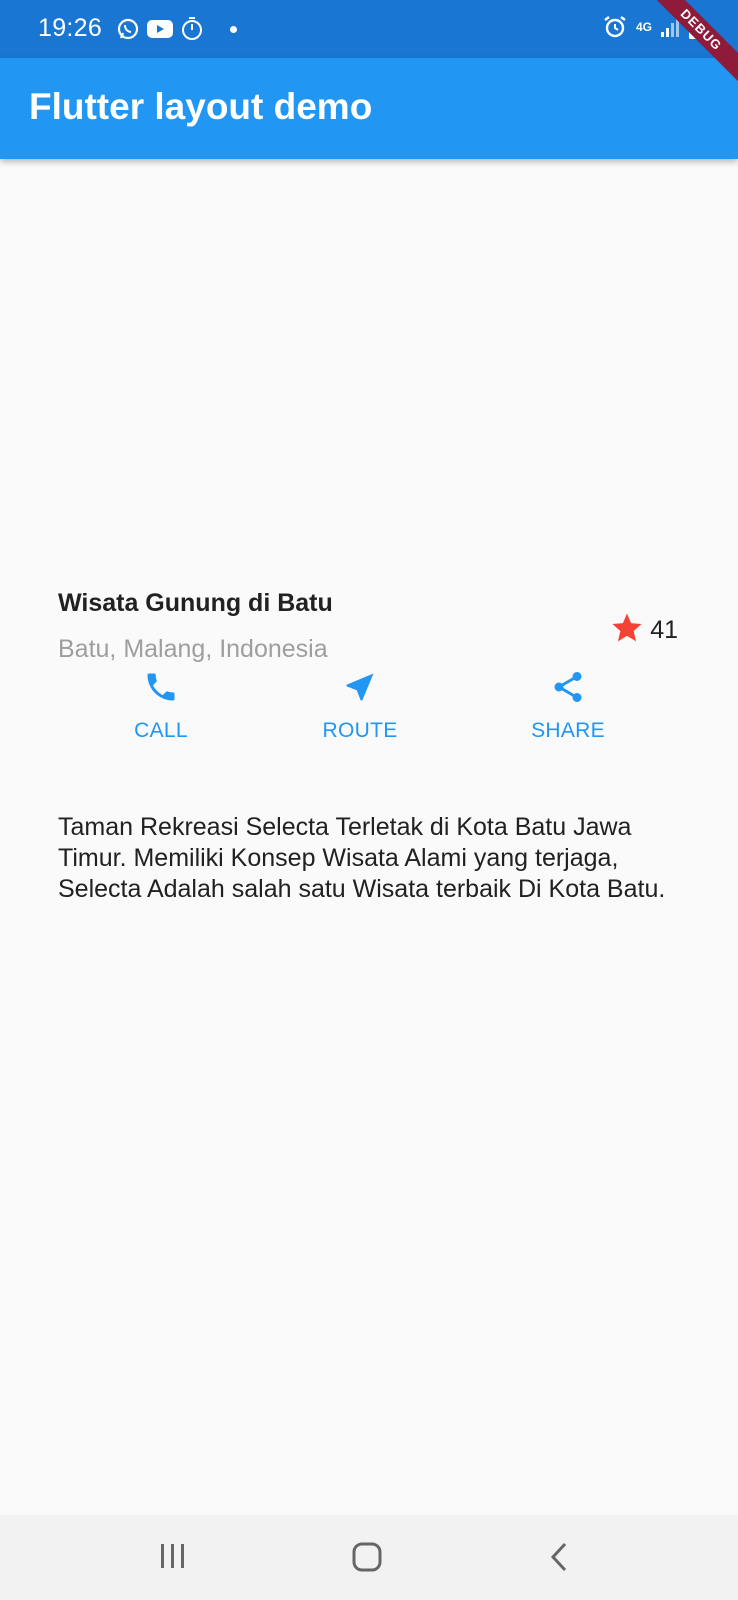 The height and width of the screenshot is (1600, 738). What do you see at coordinates (615, 27) in the screenshot?
I see `alarm-icon` at bounding box center [615, 27].